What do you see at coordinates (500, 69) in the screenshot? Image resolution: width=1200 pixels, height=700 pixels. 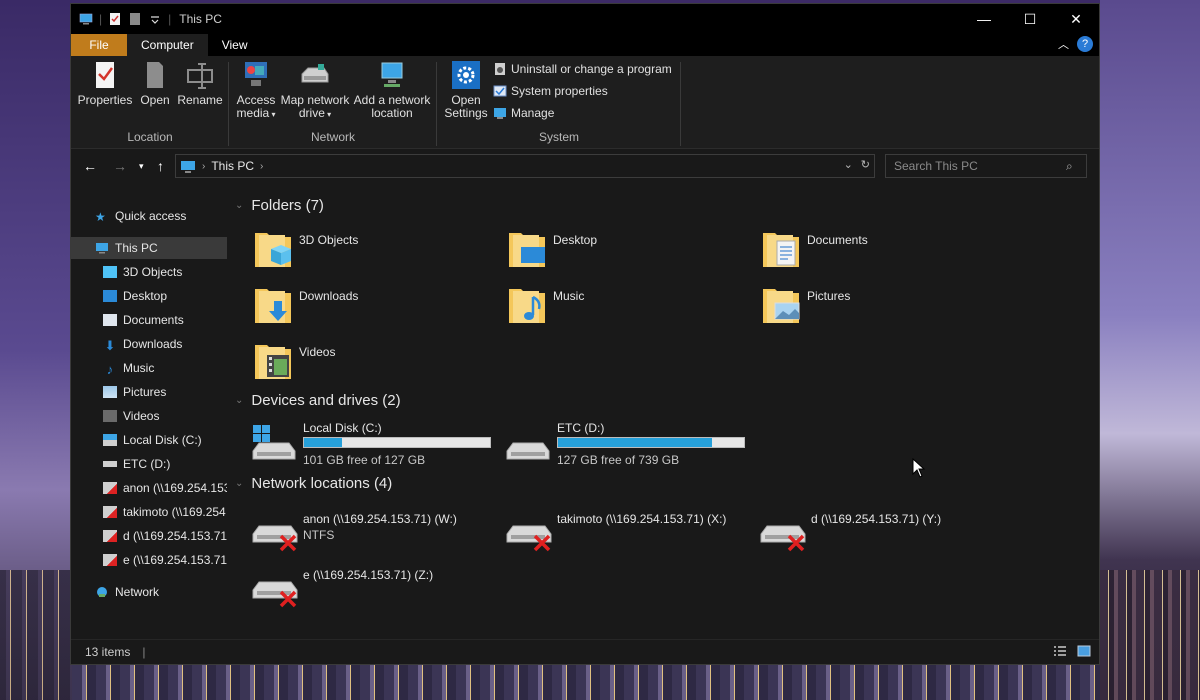 I see `uninstall-icon` at bounding box center [500, 69].